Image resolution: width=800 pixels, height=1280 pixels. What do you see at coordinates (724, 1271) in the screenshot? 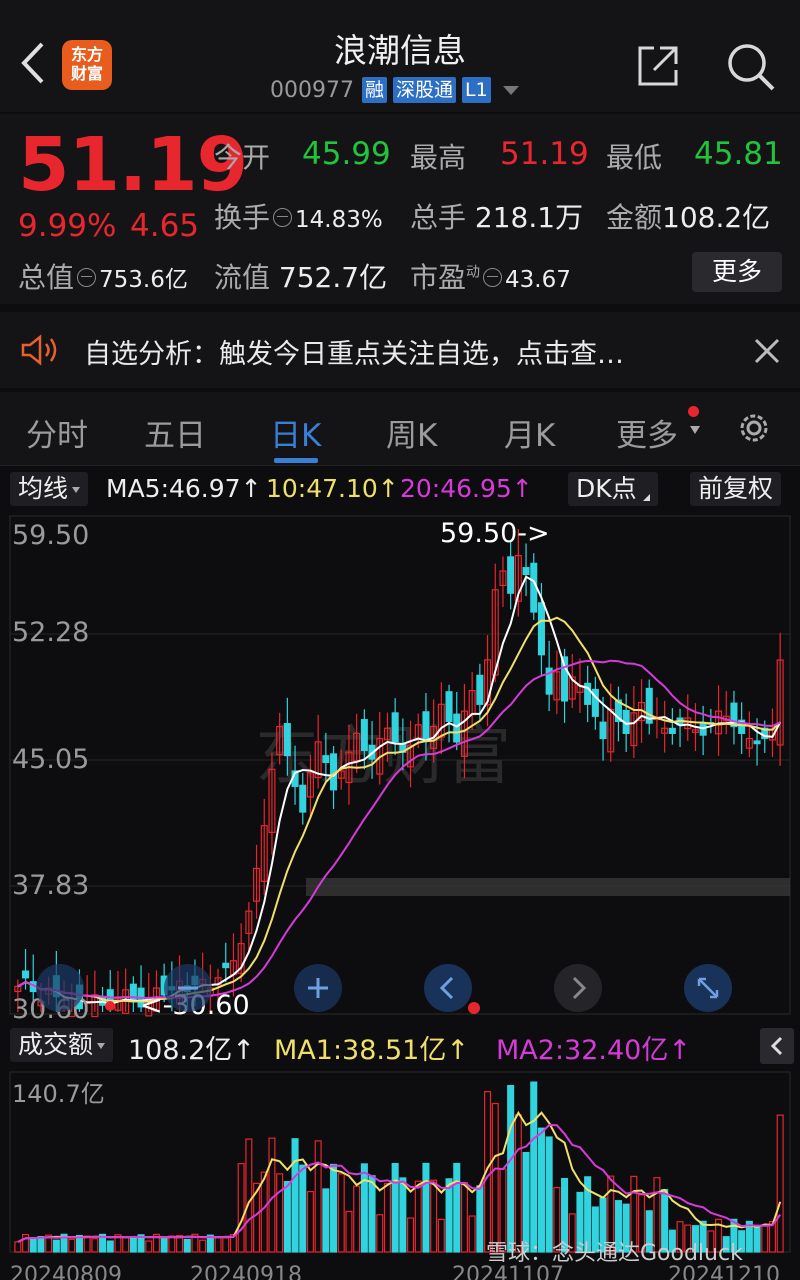
I see `x-label-4: 20241210` at bounding box center [724, 1271].